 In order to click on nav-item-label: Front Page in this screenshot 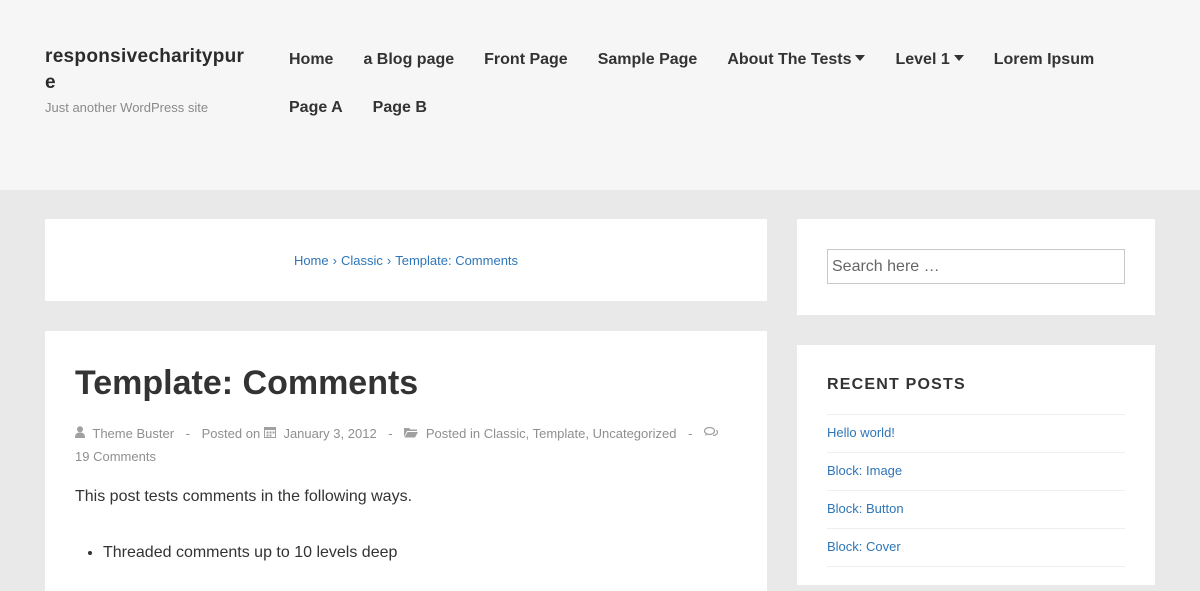, I will do `click(526, 59)`.